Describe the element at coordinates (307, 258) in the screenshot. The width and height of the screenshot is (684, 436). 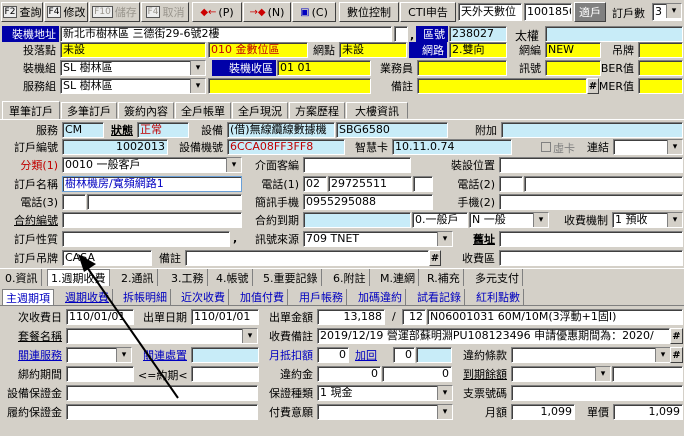
I see `memo2-field` at that location.